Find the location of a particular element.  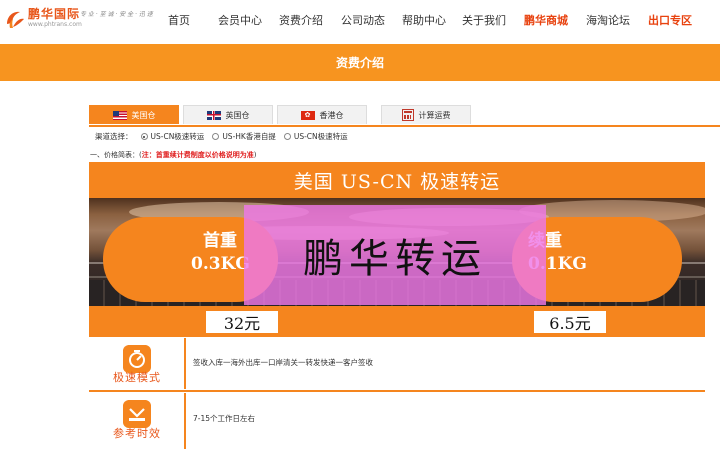

logo-slogan: 专 业 · 至 诚 · 安 全 · 迅 速 is located at coordinates (116, 14).